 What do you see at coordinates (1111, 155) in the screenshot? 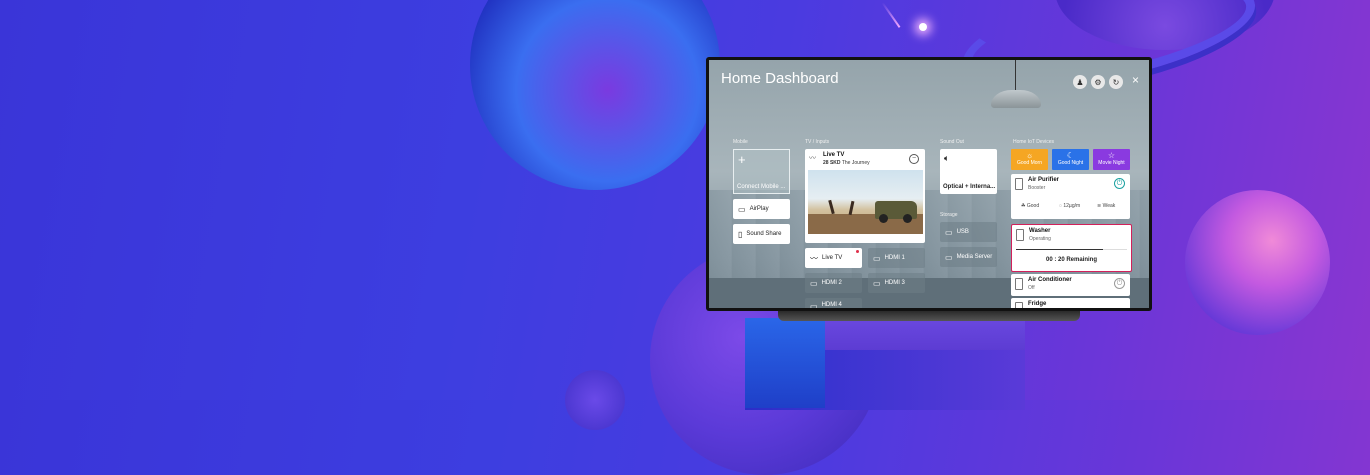
I see `star-icon: ☆` at bounding box center [1111, 155].